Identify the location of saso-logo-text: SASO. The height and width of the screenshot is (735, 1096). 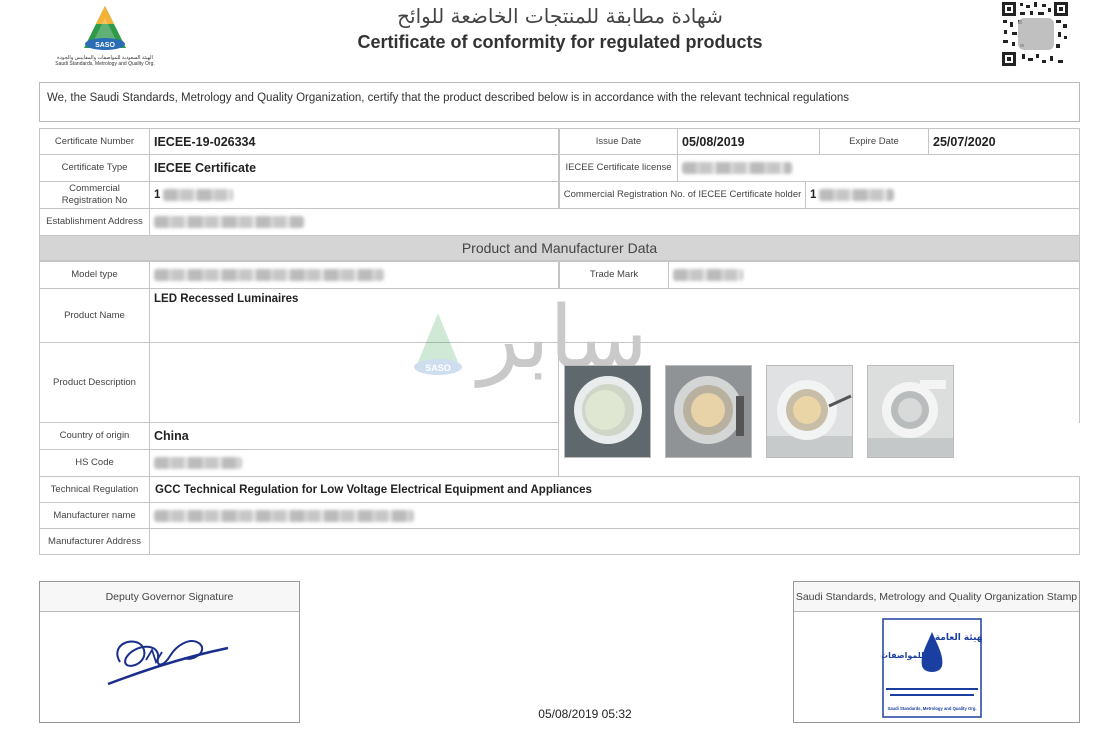
(105, 45).